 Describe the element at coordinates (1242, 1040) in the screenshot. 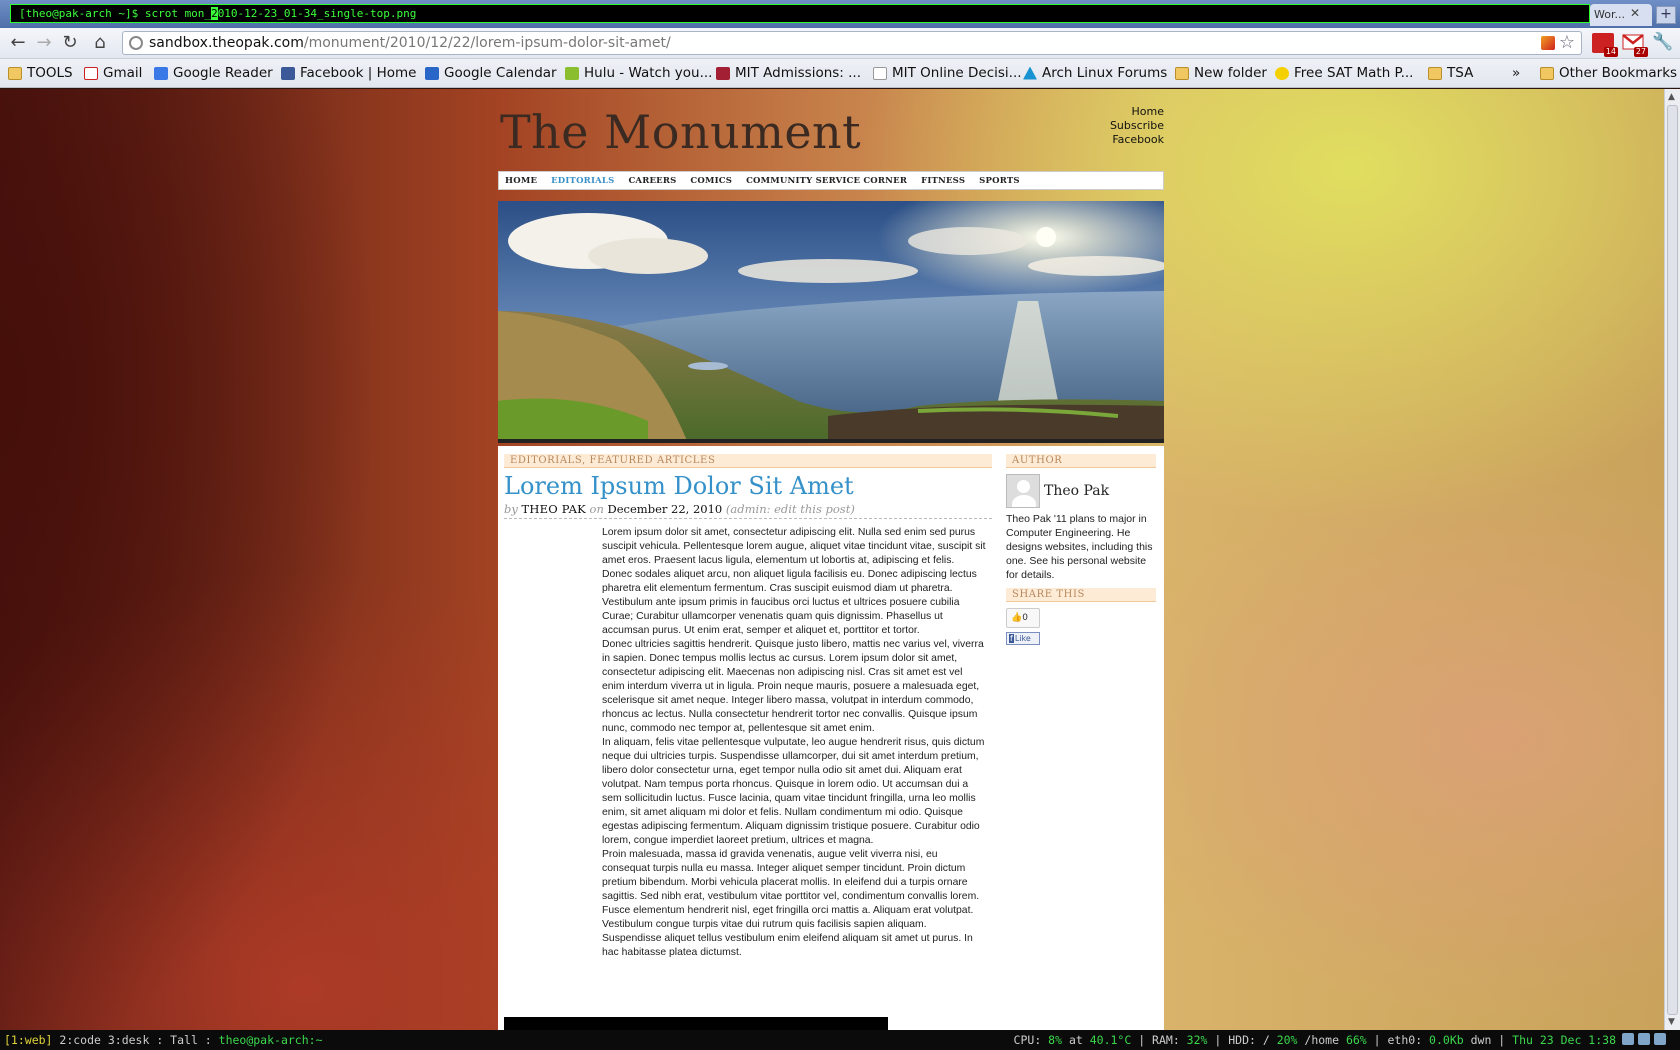

I see `hdd-label: | HDD: /` at that location.